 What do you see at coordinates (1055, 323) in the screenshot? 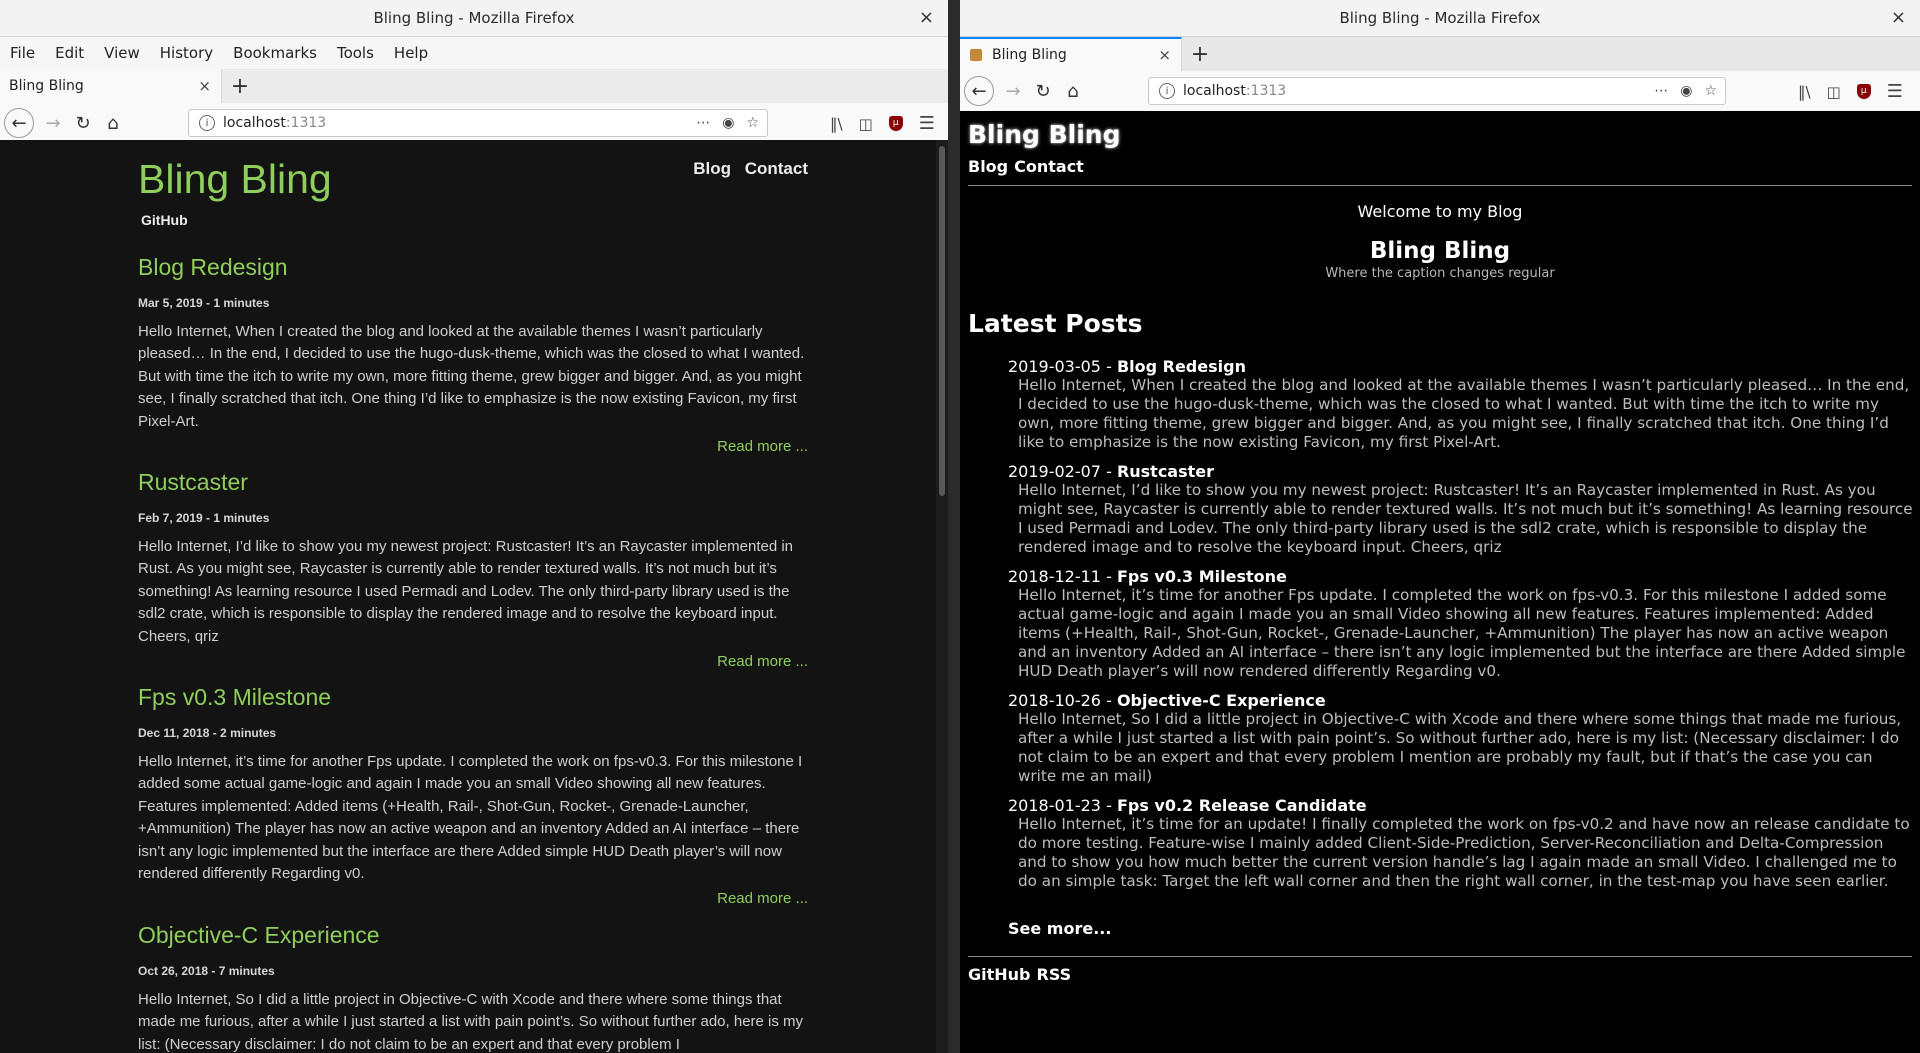
I see `latest-posts-heading: Latest Posts` at bounding box center [1055, 323].